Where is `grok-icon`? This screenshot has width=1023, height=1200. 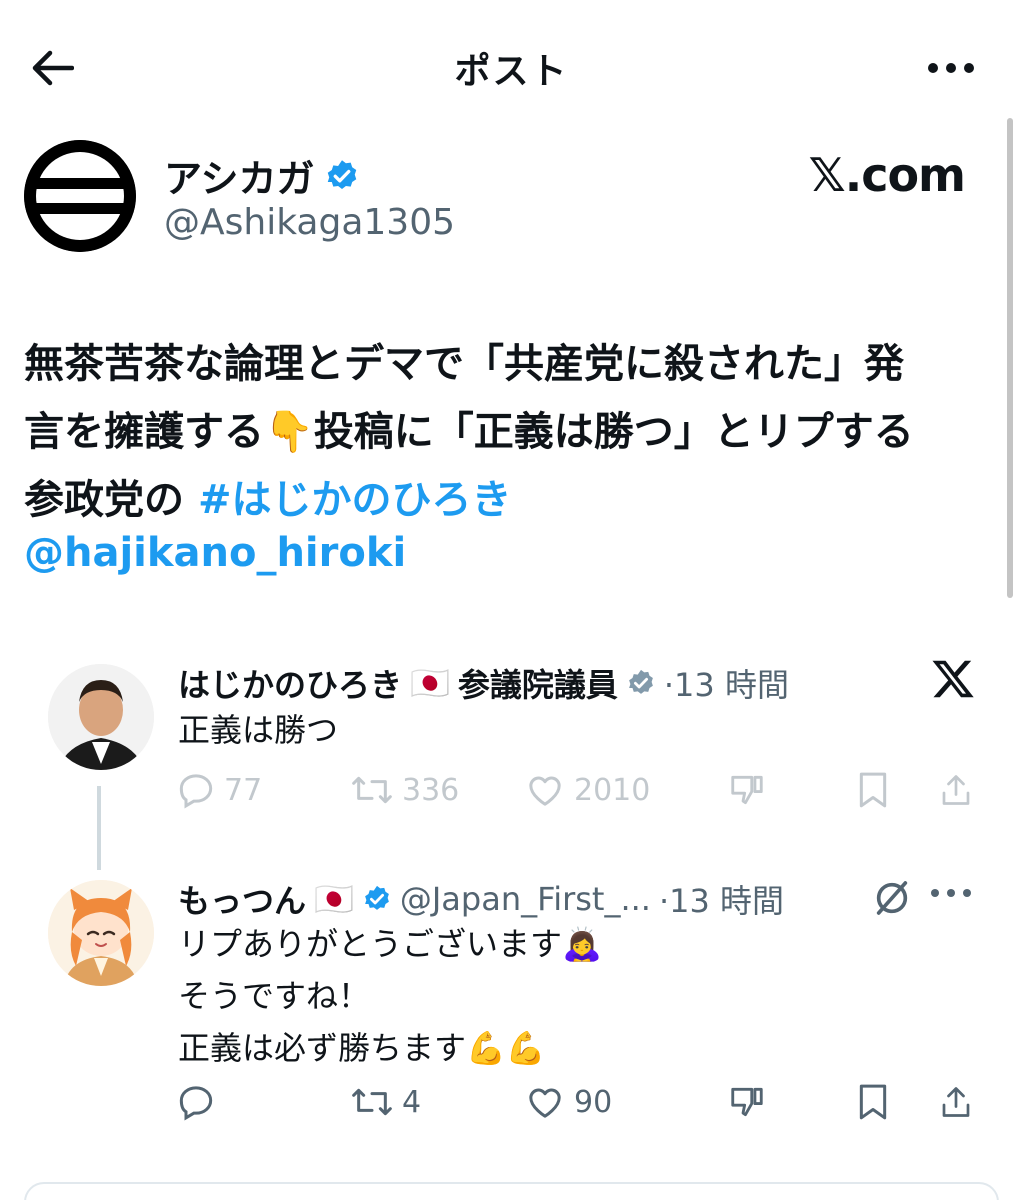
grok-icon is located at coordinates (892, 898).